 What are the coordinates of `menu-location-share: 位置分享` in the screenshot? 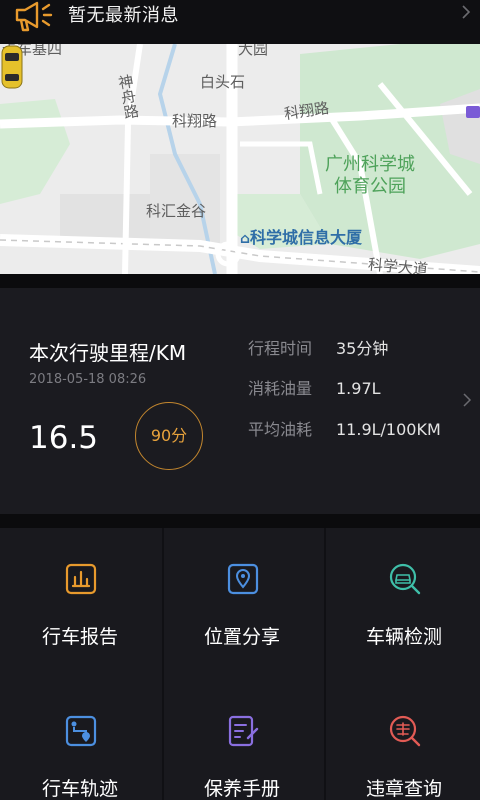 It's located at (242, 604).